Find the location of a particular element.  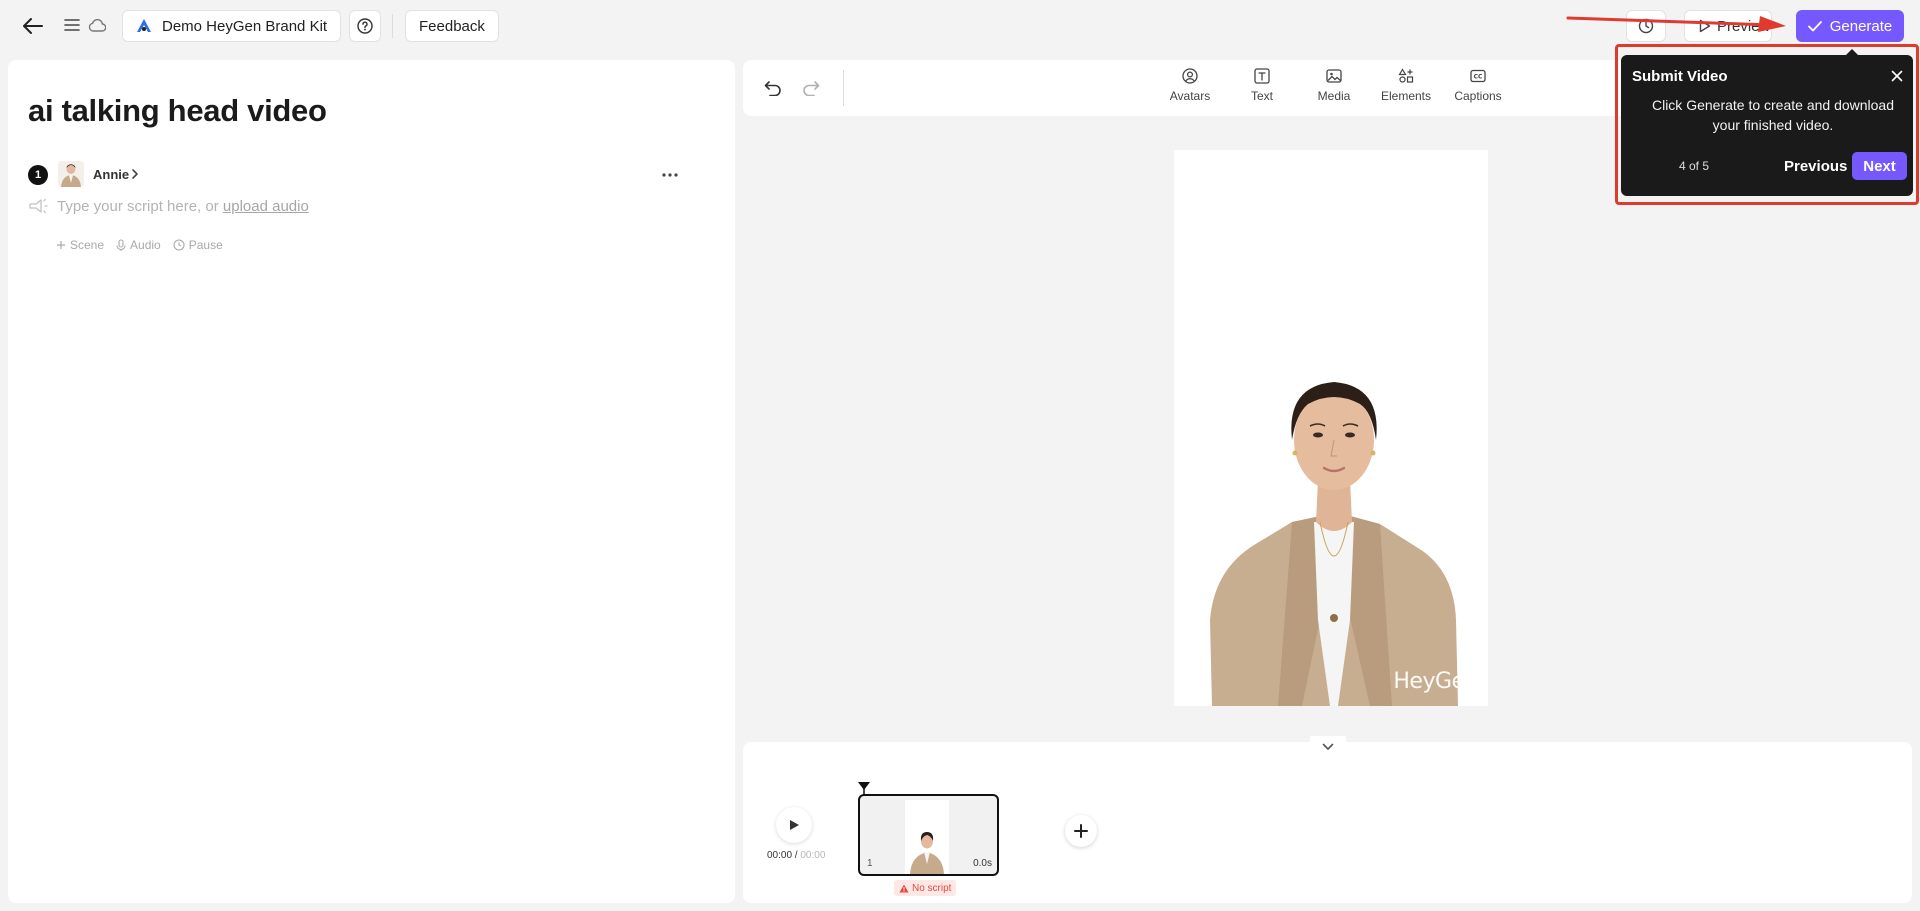

feedback-button: Feedback is located at coordinates (452, 26).